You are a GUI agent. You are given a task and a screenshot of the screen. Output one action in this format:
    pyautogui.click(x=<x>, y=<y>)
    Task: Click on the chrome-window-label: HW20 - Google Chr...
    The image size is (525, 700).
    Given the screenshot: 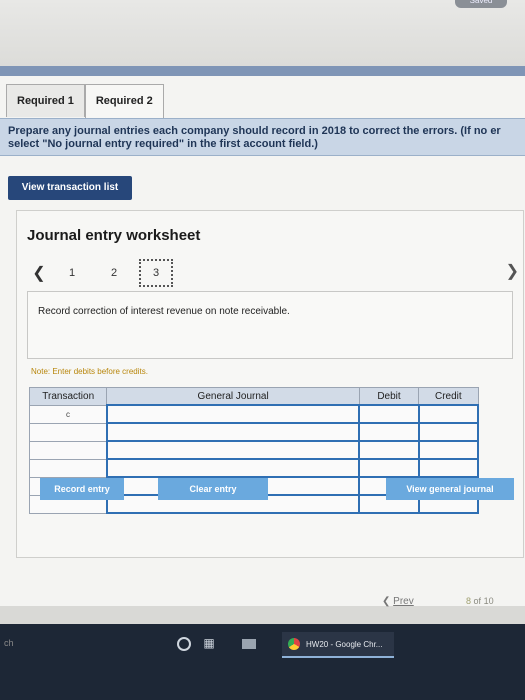 What is the action you would take?
    pyautogui.click(x=344, y=644)
    